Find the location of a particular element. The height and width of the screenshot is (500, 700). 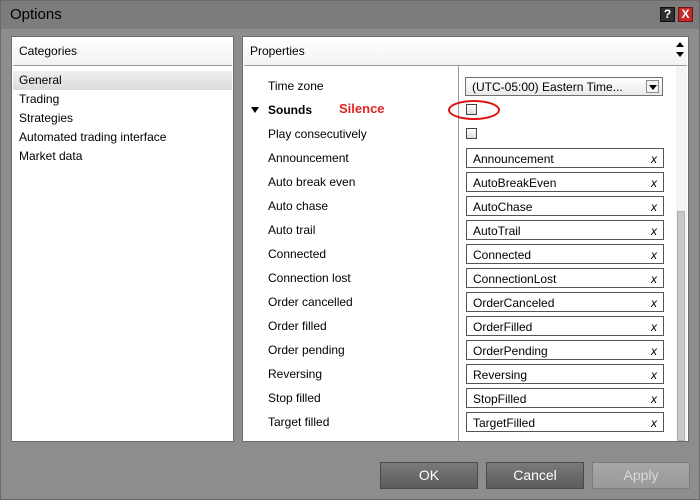

sound-row-label: Auto chase is located at coordinates (298, 206).